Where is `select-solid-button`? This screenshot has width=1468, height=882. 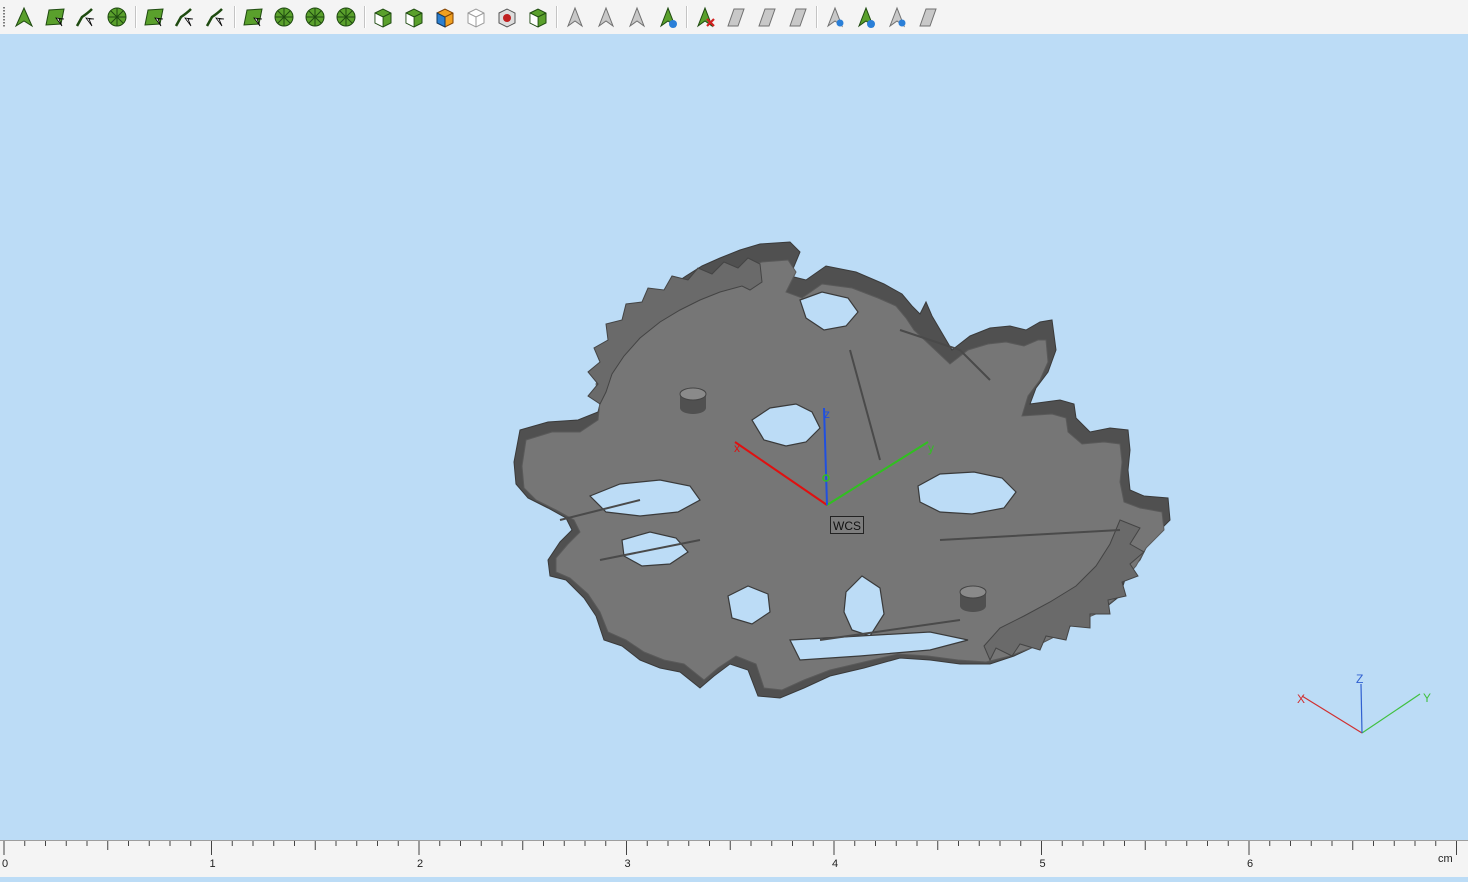 select-solid-button is located at coordinates (284, 17).